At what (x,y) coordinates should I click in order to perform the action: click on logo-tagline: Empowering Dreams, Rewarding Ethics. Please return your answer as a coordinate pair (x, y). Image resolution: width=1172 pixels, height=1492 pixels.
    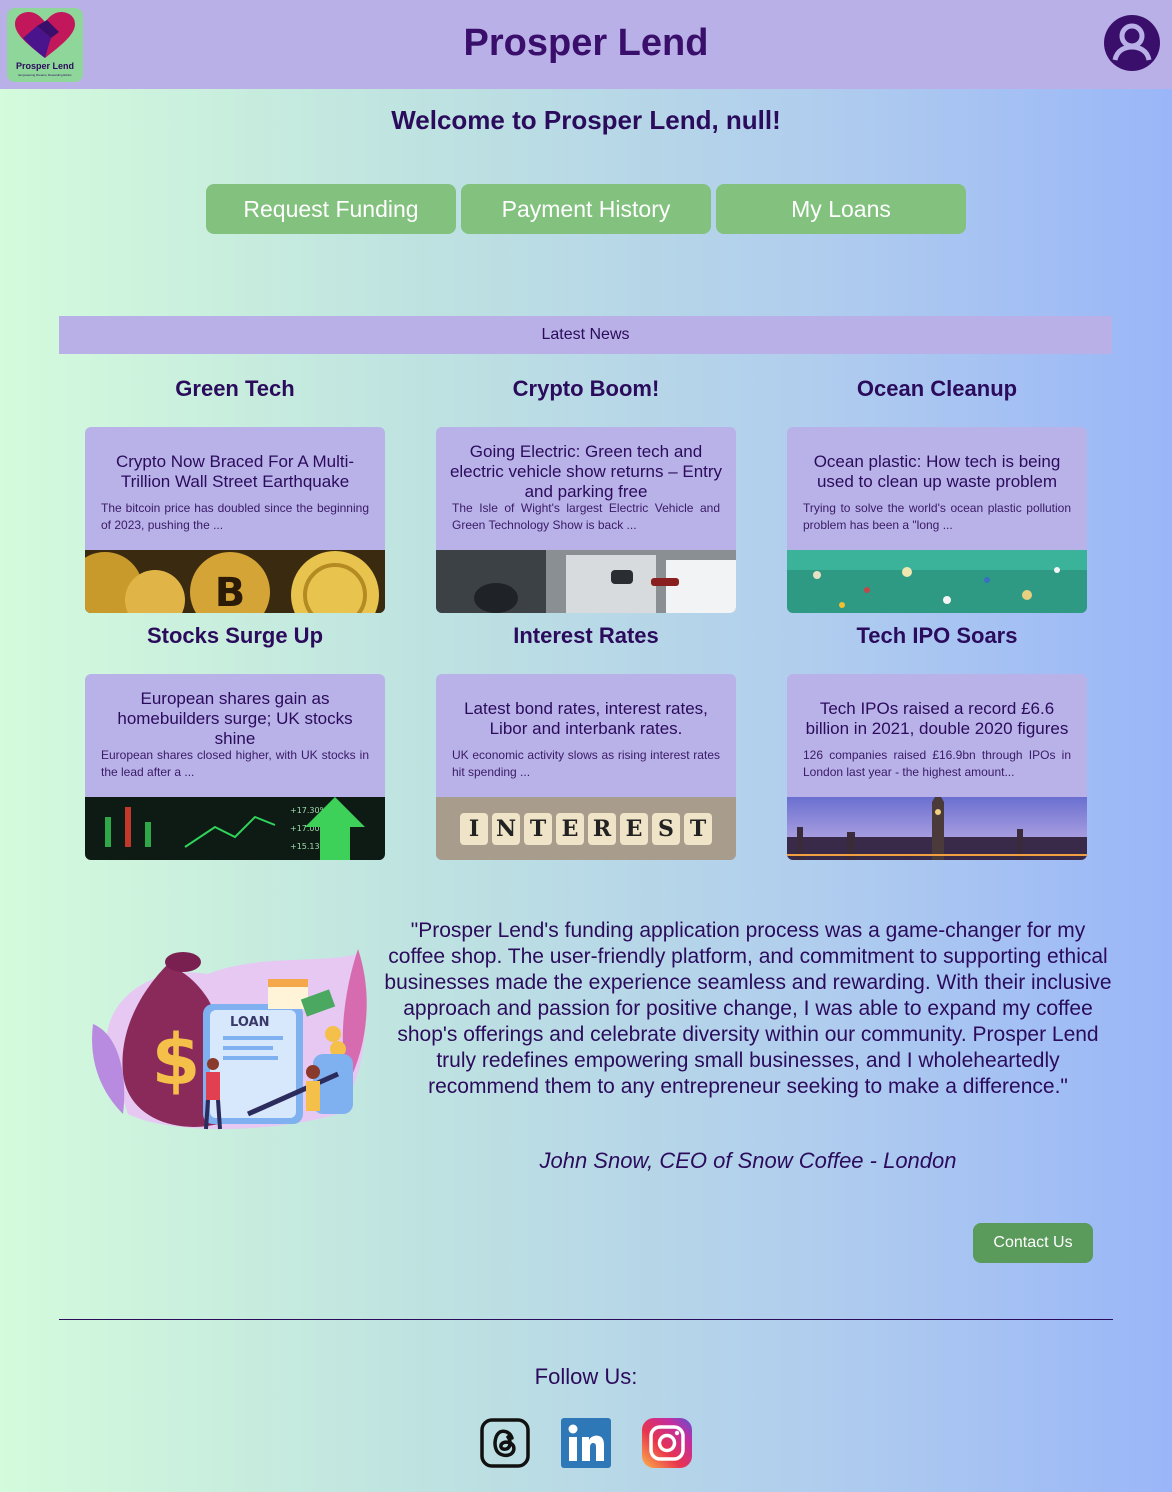
    Looking at the image, I should click on (45, 75).